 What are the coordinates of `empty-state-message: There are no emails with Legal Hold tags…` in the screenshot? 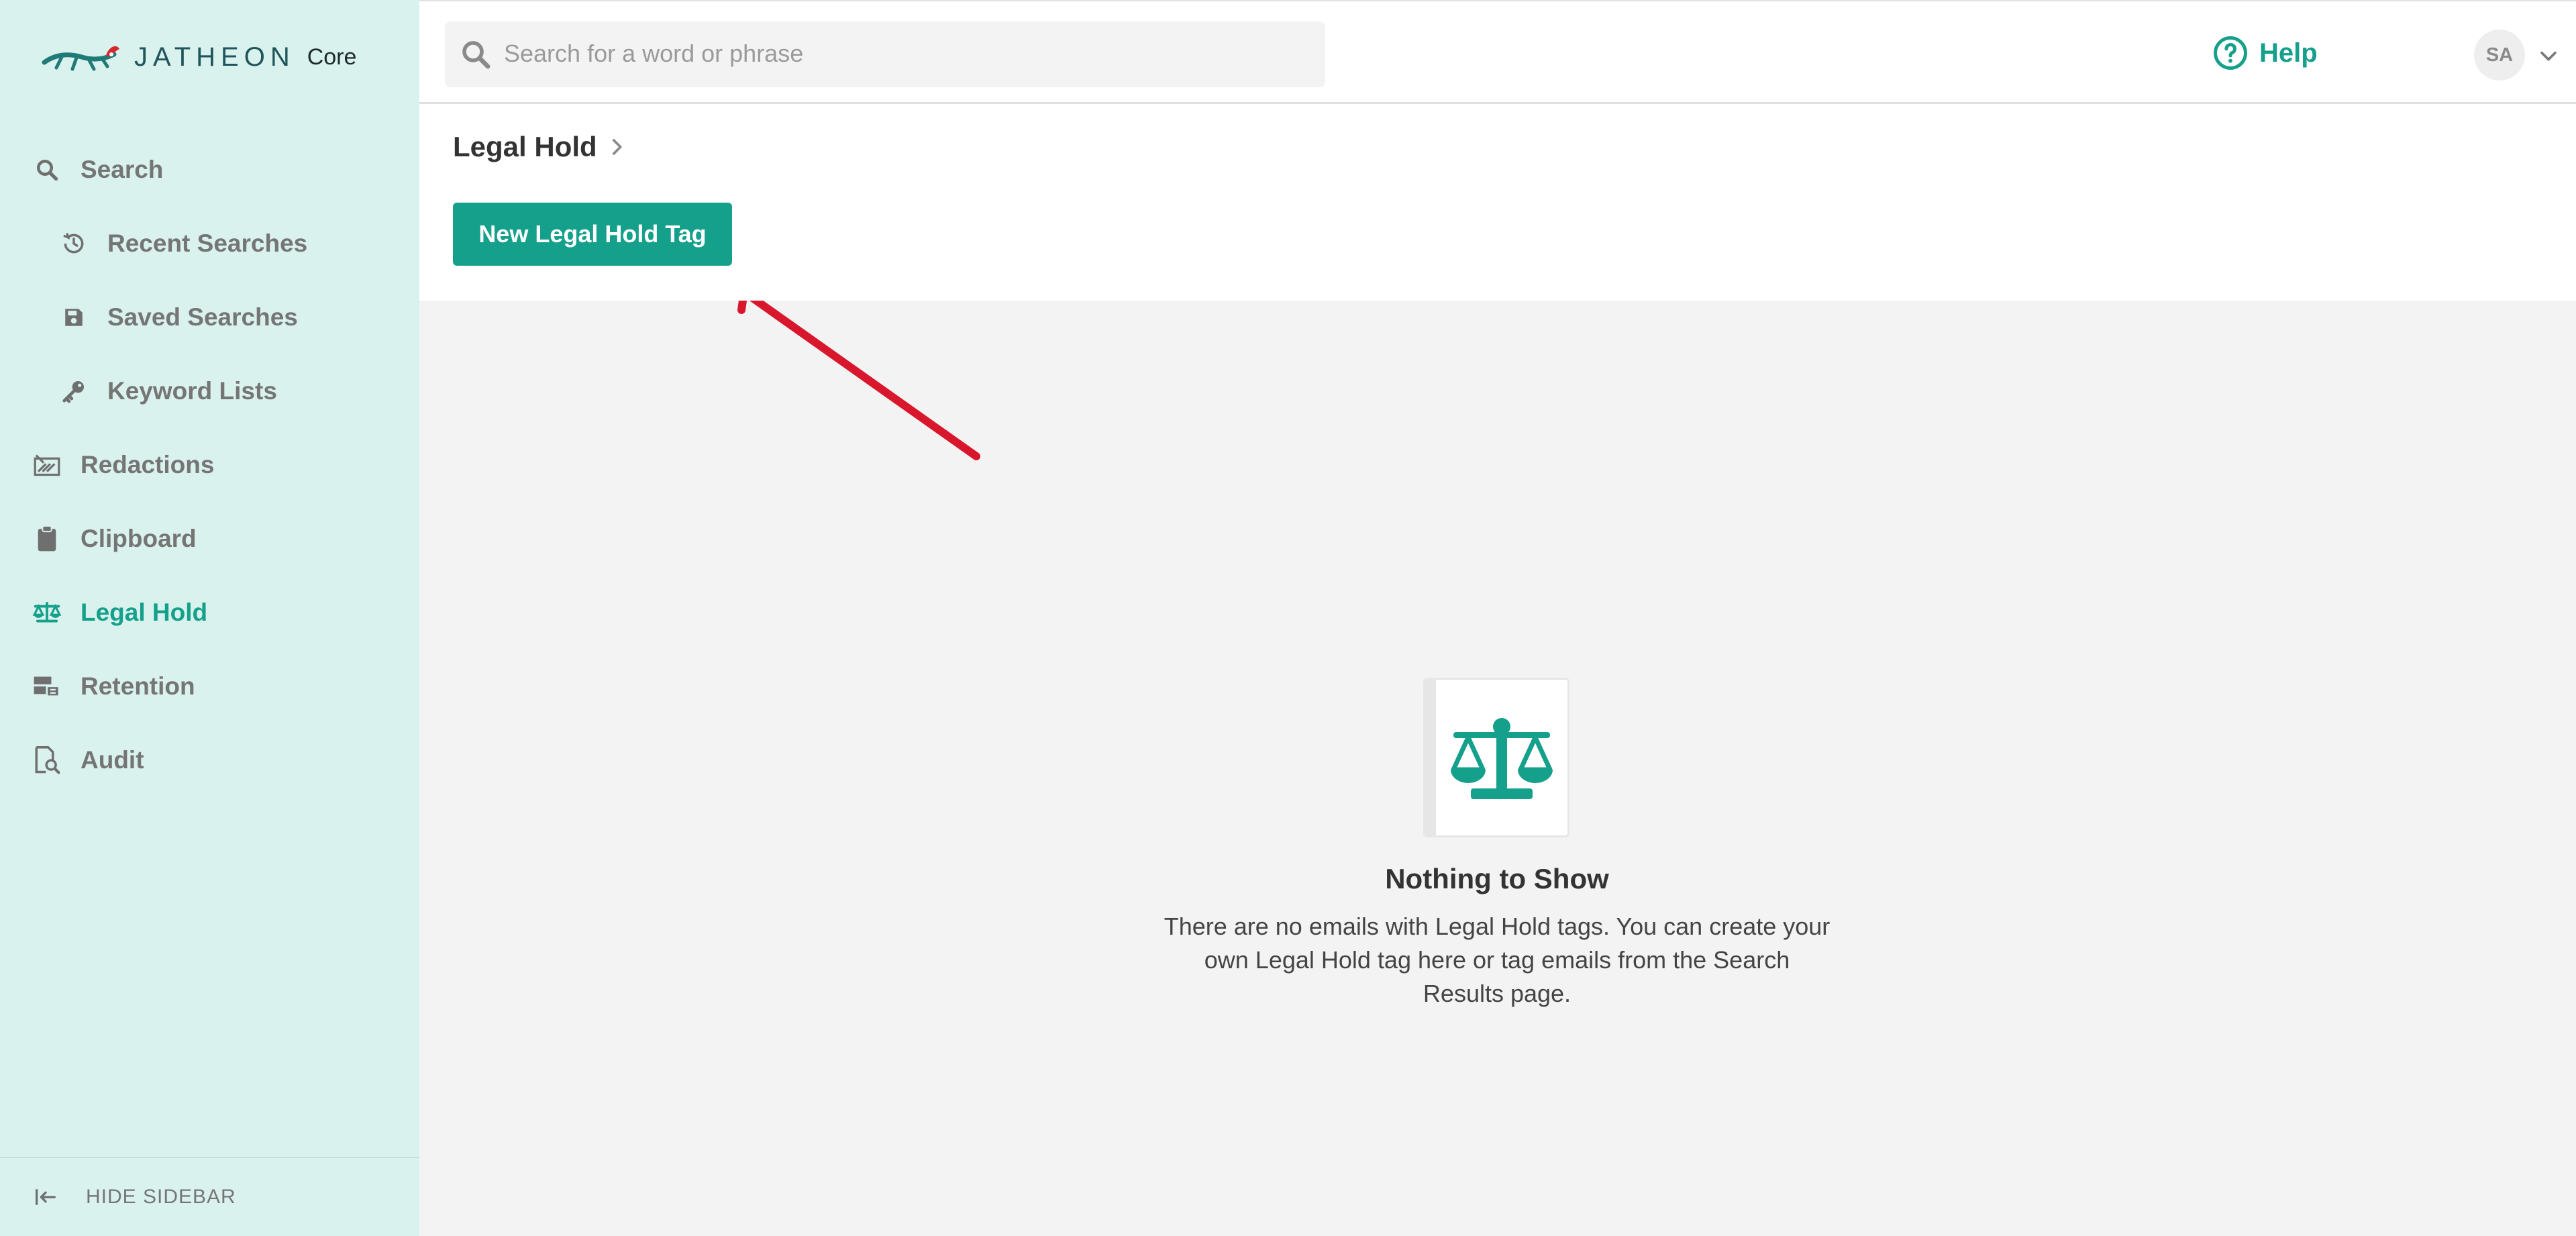 It's located at (1497, 960).